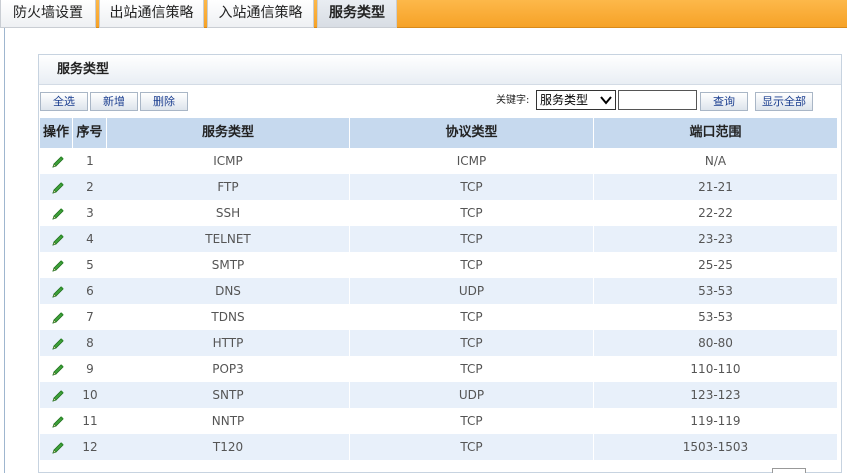 This screenshot has width=847, height=473. Describe the element at coordinates (90, 187) in the screenshot. I see `row-number: 2` at that location.